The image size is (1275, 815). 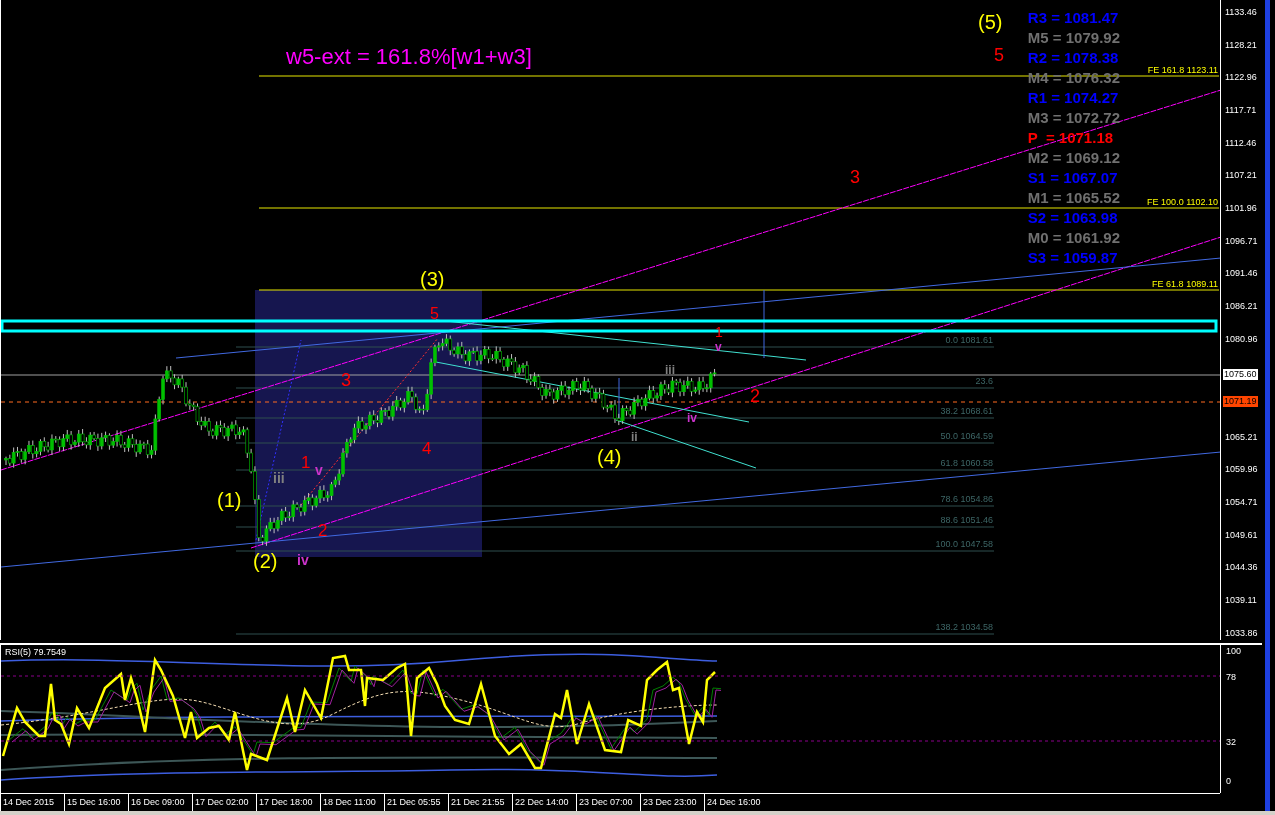 What do you see at coordinates (1241, 503) in the screenshot?
I see `price-label: 1054.71` at bounding box center [1241, 503].